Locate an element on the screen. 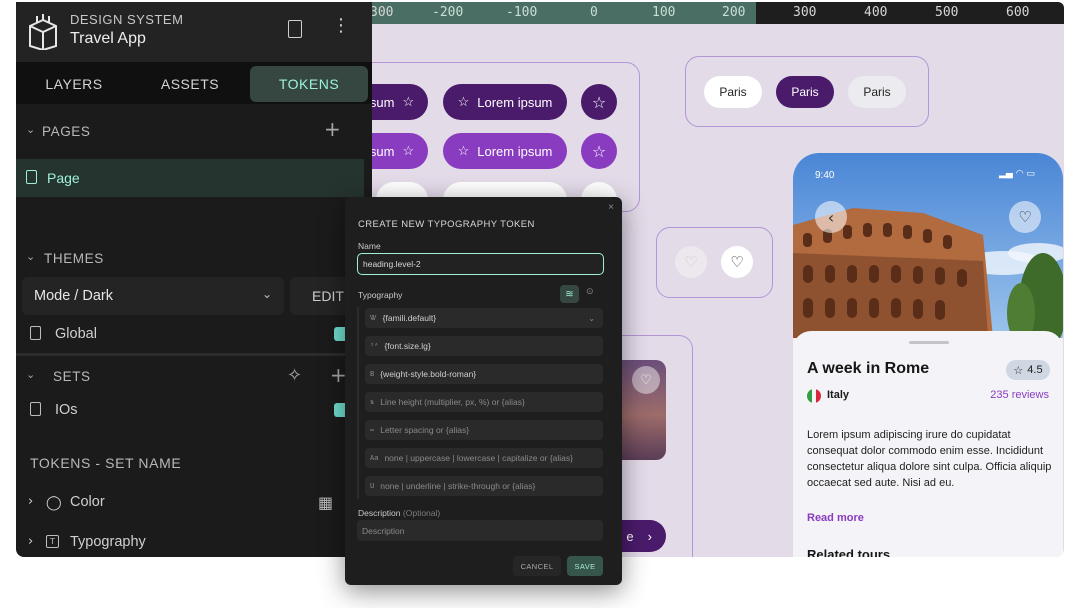 Image resolution: width=1080 pixels, height=608 pixels. favorite-button-disabled: ♡ is located at coordinates (691, 262).